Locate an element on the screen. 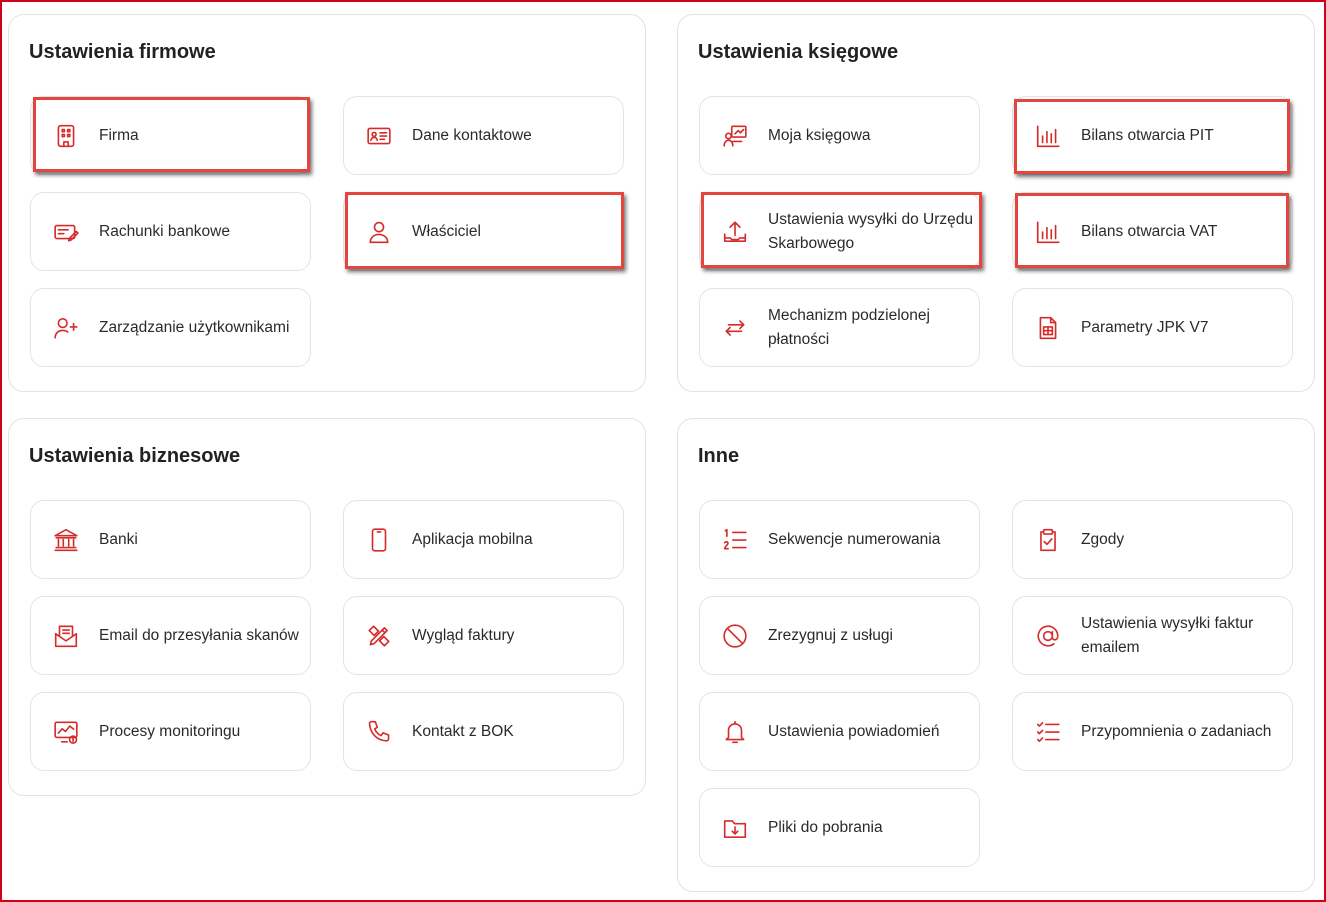 The image size is (1326, 902). bank-account-icon is located at coordinates (66, 232).